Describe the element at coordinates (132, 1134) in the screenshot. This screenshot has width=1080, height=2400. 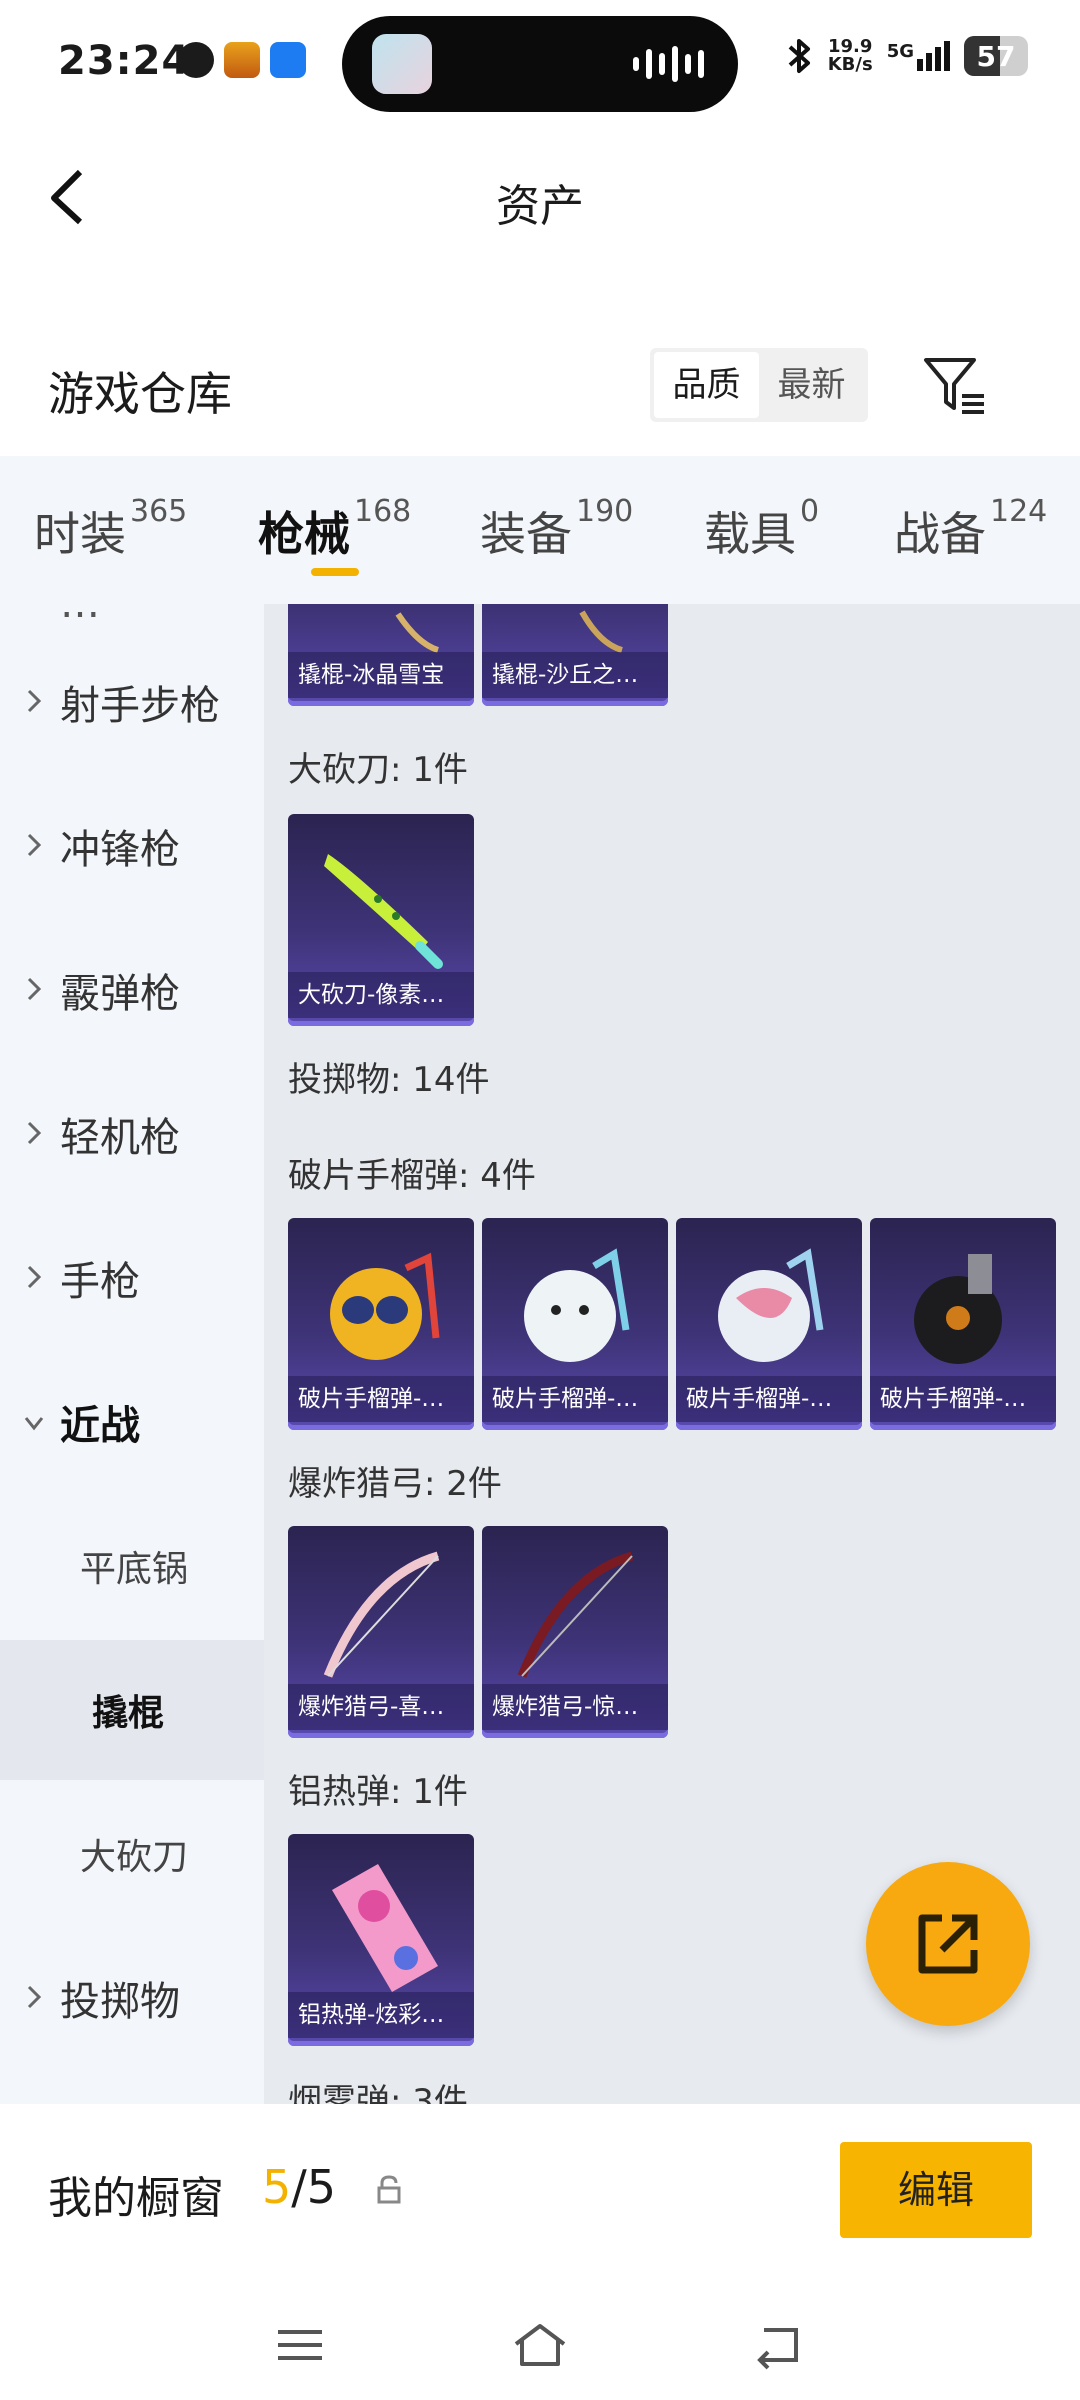
I see `sidebar-item-lmg: 轻机枪` at that location.